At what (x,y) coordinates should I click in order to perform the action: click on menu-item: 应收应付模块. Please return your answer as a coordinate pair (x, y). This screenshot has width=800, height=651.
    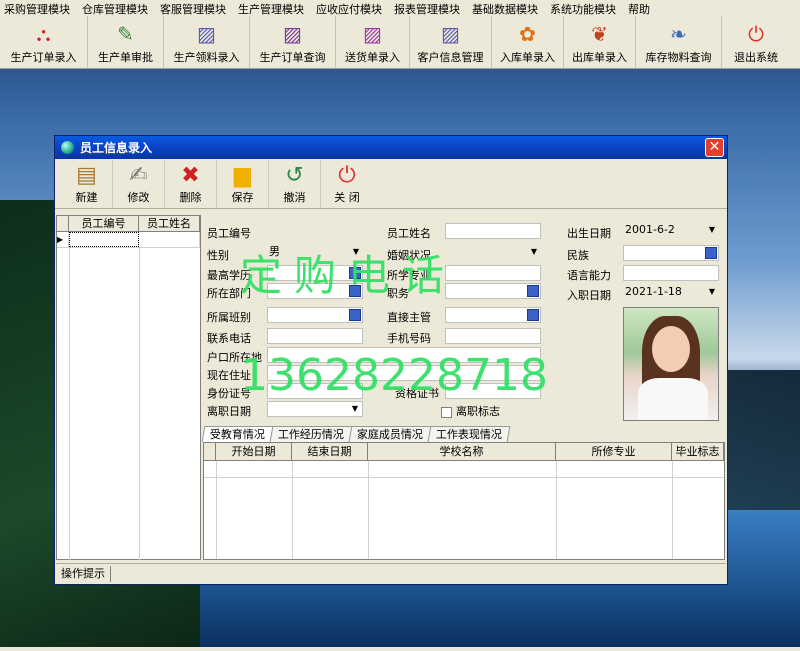
    Looking at the image, I should click on (349, 9).